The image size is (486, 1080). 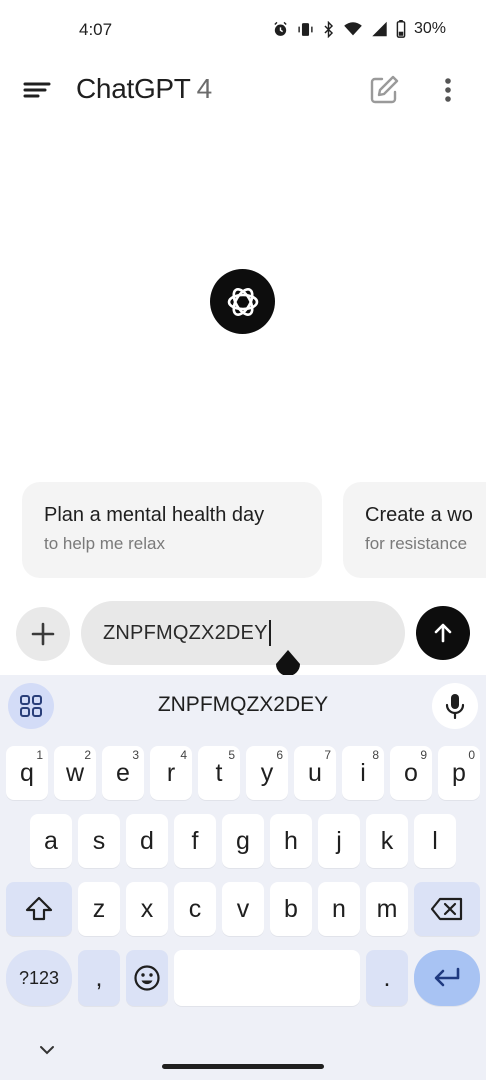 I want to click on message-input-text: ZNPFMQZX2DEY, so click(x=185, y=632).